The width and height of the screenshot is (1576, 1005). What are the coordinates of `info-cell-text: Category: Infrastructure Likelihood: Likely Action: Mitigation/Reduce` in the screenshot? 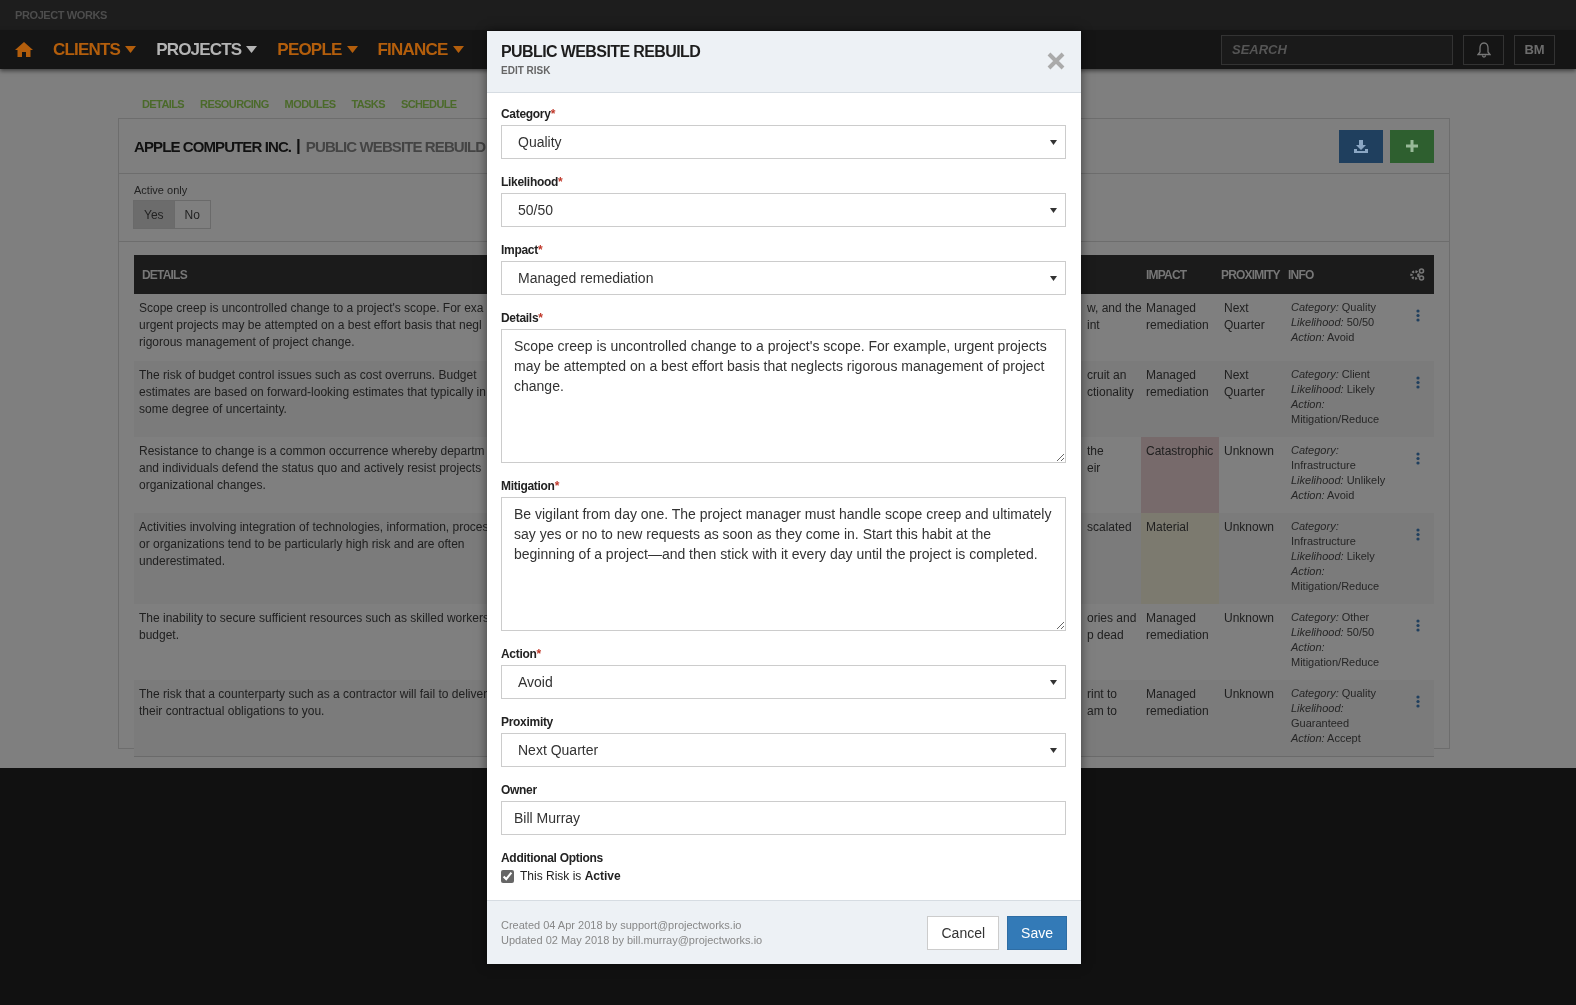 It's located at (1335, 556).